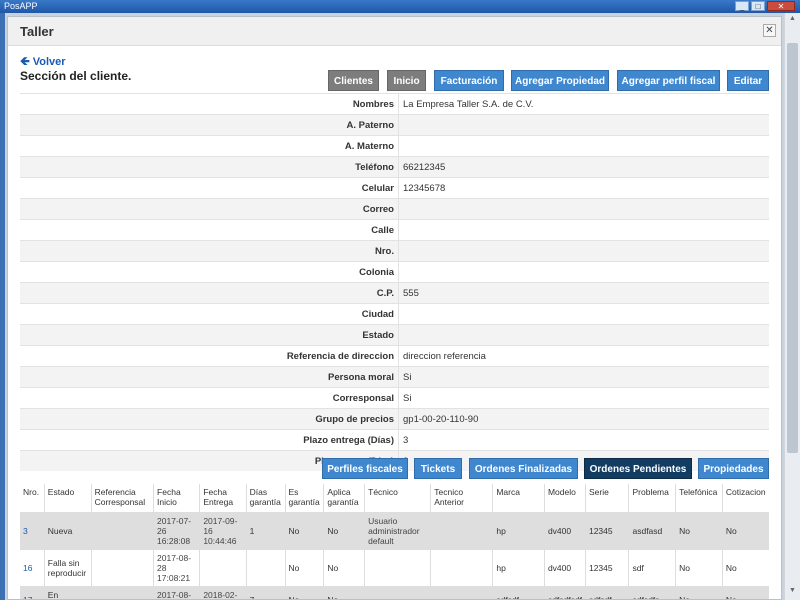 Image resolution: width=800 pixels, height=600 pixels. Describe the element at coordinates (469, 80) in the screenshot. I see `facturacion-button: Facturación` at that location.